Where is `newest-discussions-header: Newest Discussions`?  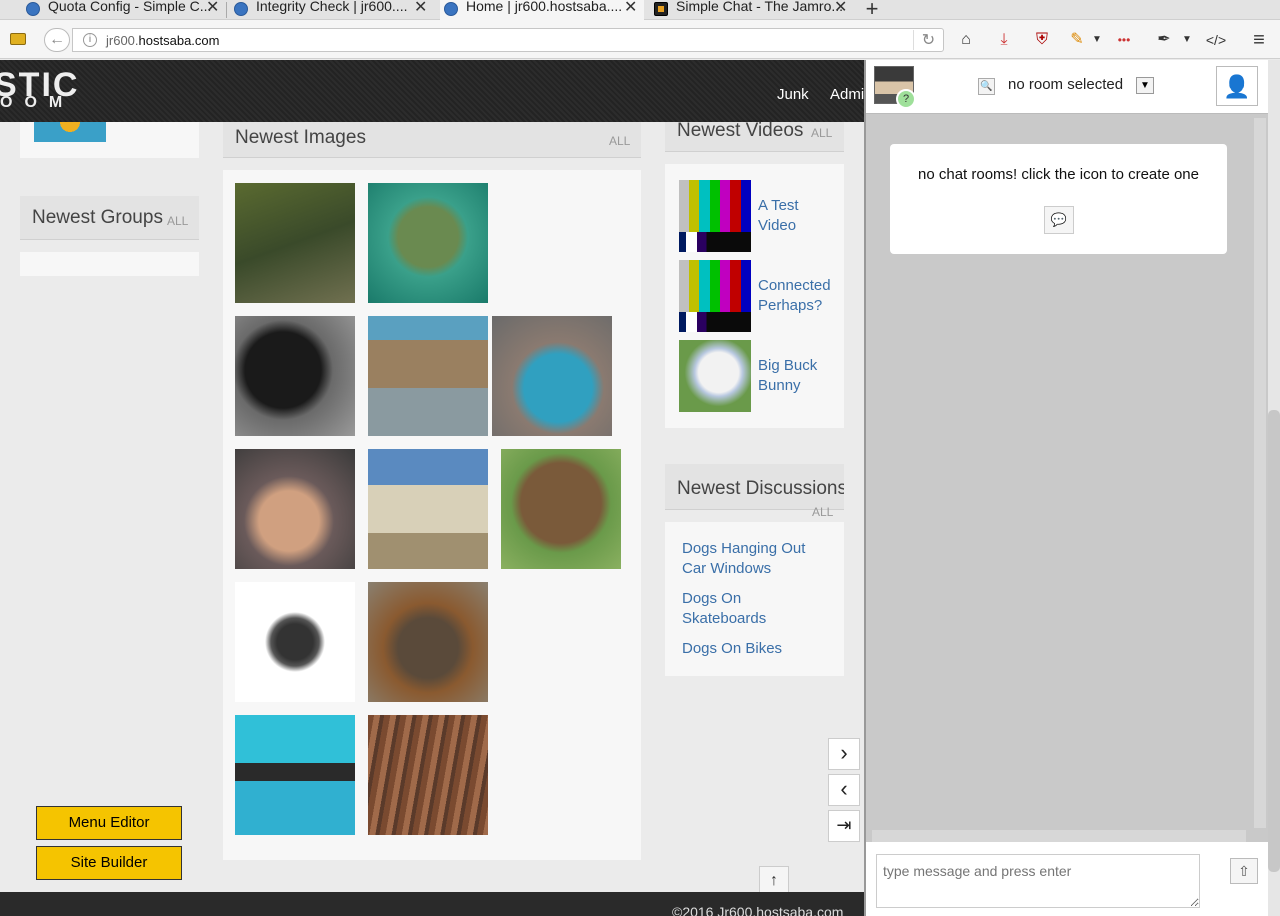
newest-discussions-header: Newest Discussions is located at coordinates (754, 487).